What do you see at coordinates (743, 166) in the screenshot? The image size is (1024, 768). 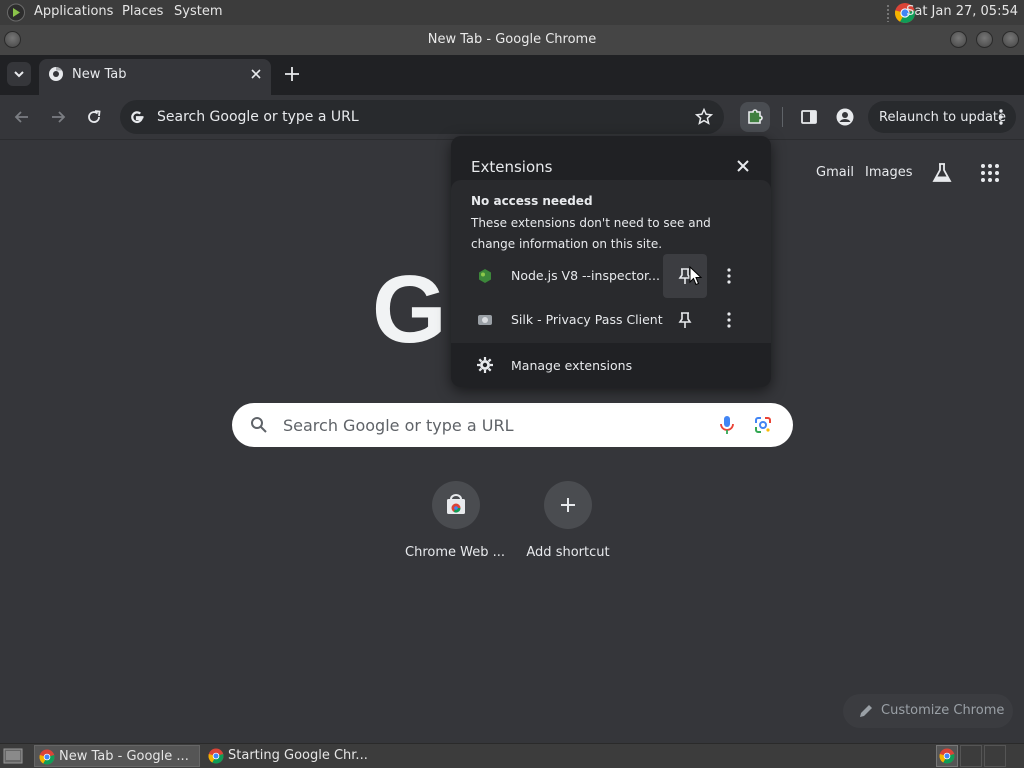 I see `close-icon` at bounding box center [743, 166].